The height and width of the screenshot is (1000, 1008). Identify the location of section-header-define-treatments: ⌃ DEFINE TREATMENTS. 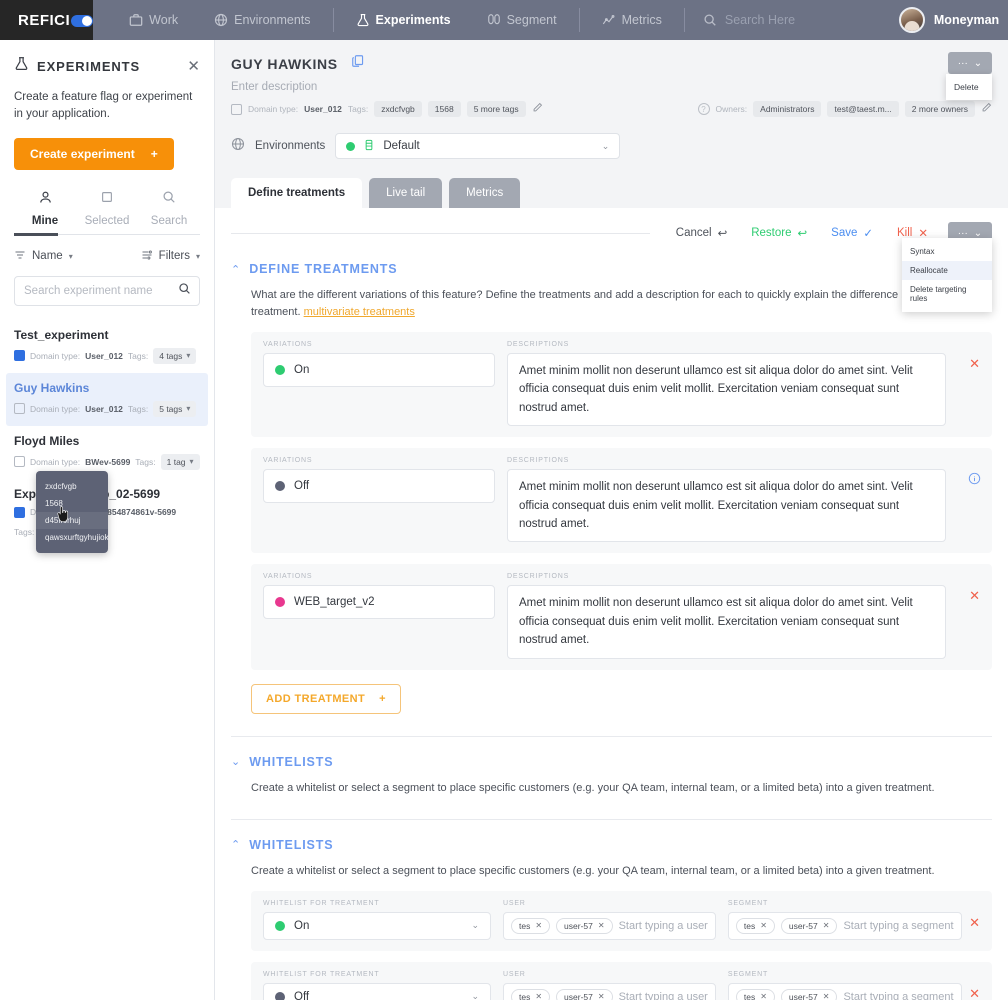
(611, 269).